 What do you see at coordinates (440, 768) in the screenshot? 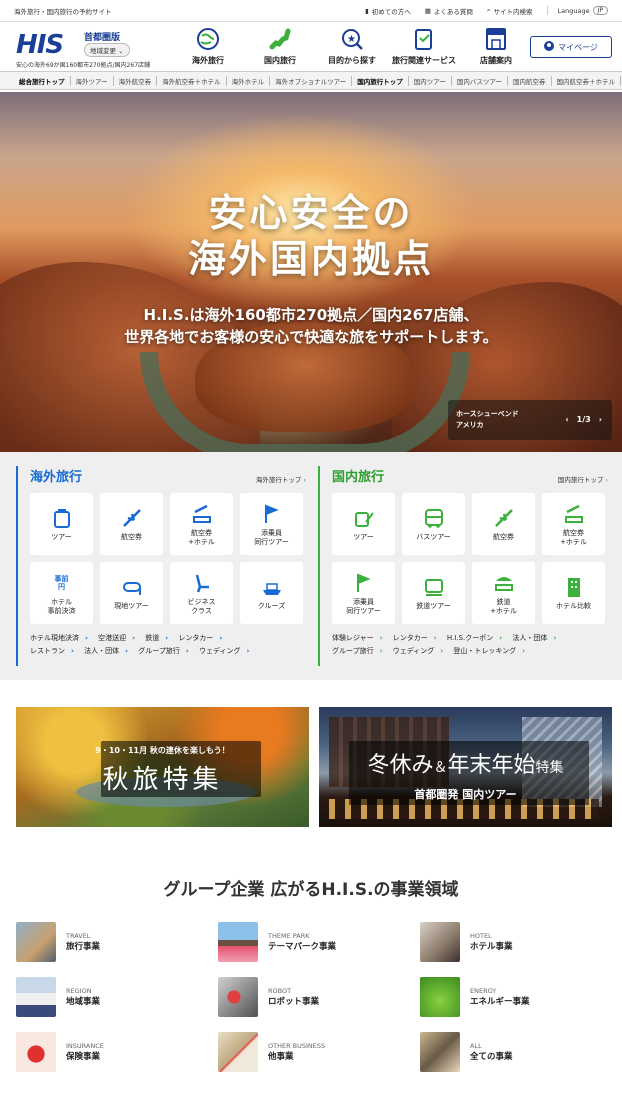
I see `winter-title-amp: ＆` at bounding box center [440, 768].